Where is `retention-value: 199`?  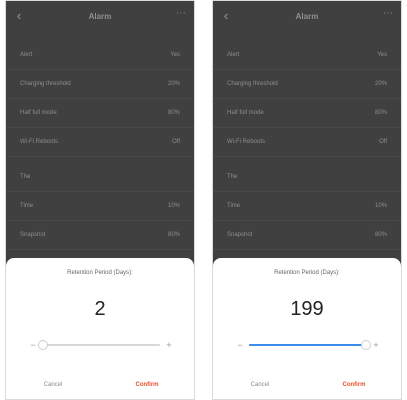 retention-value: 199 is located at coordinates (307, 309).